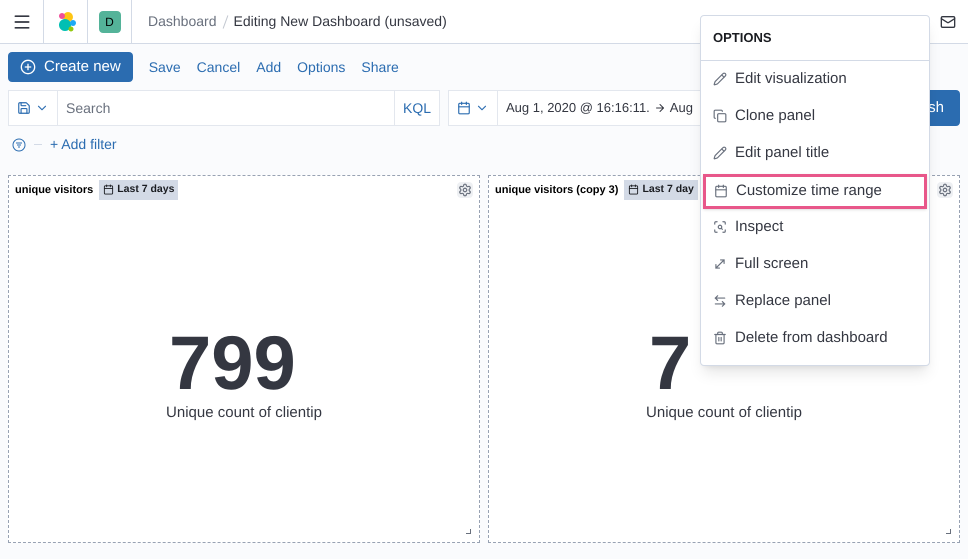  Describe the element at coordinates (815, 264) in the screenshot. I see `menu-item: Full screen` at that location.